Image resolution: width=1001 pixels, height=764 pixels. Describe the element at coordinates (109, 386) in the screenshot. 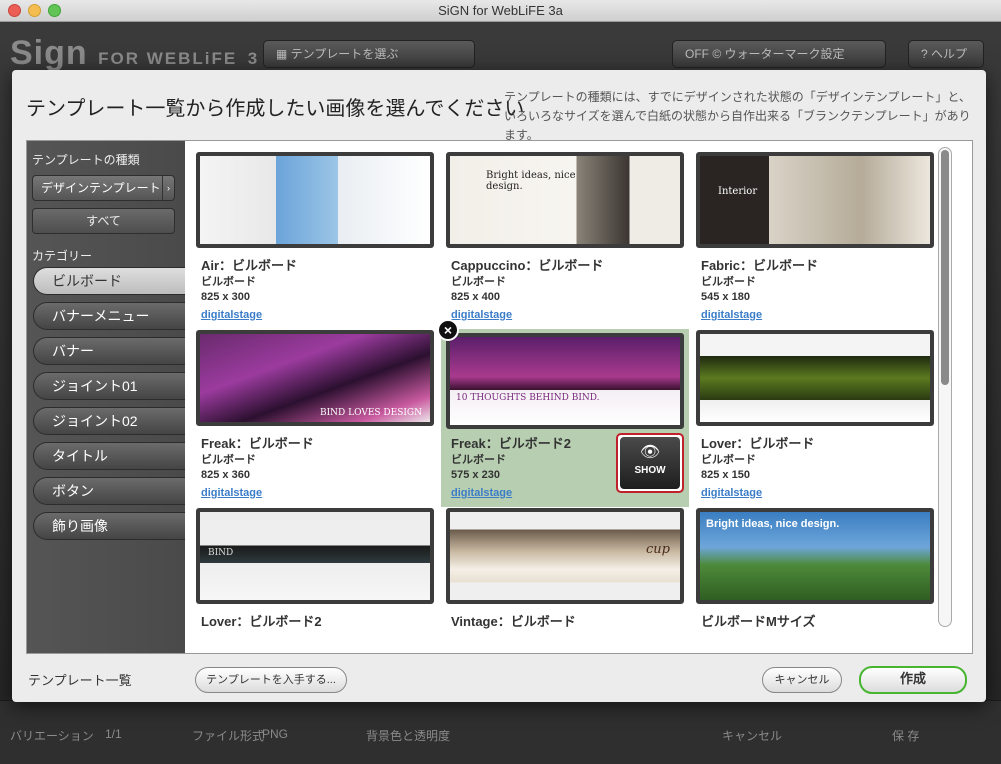

I see `category-joint01: ジョイント01` at that location.